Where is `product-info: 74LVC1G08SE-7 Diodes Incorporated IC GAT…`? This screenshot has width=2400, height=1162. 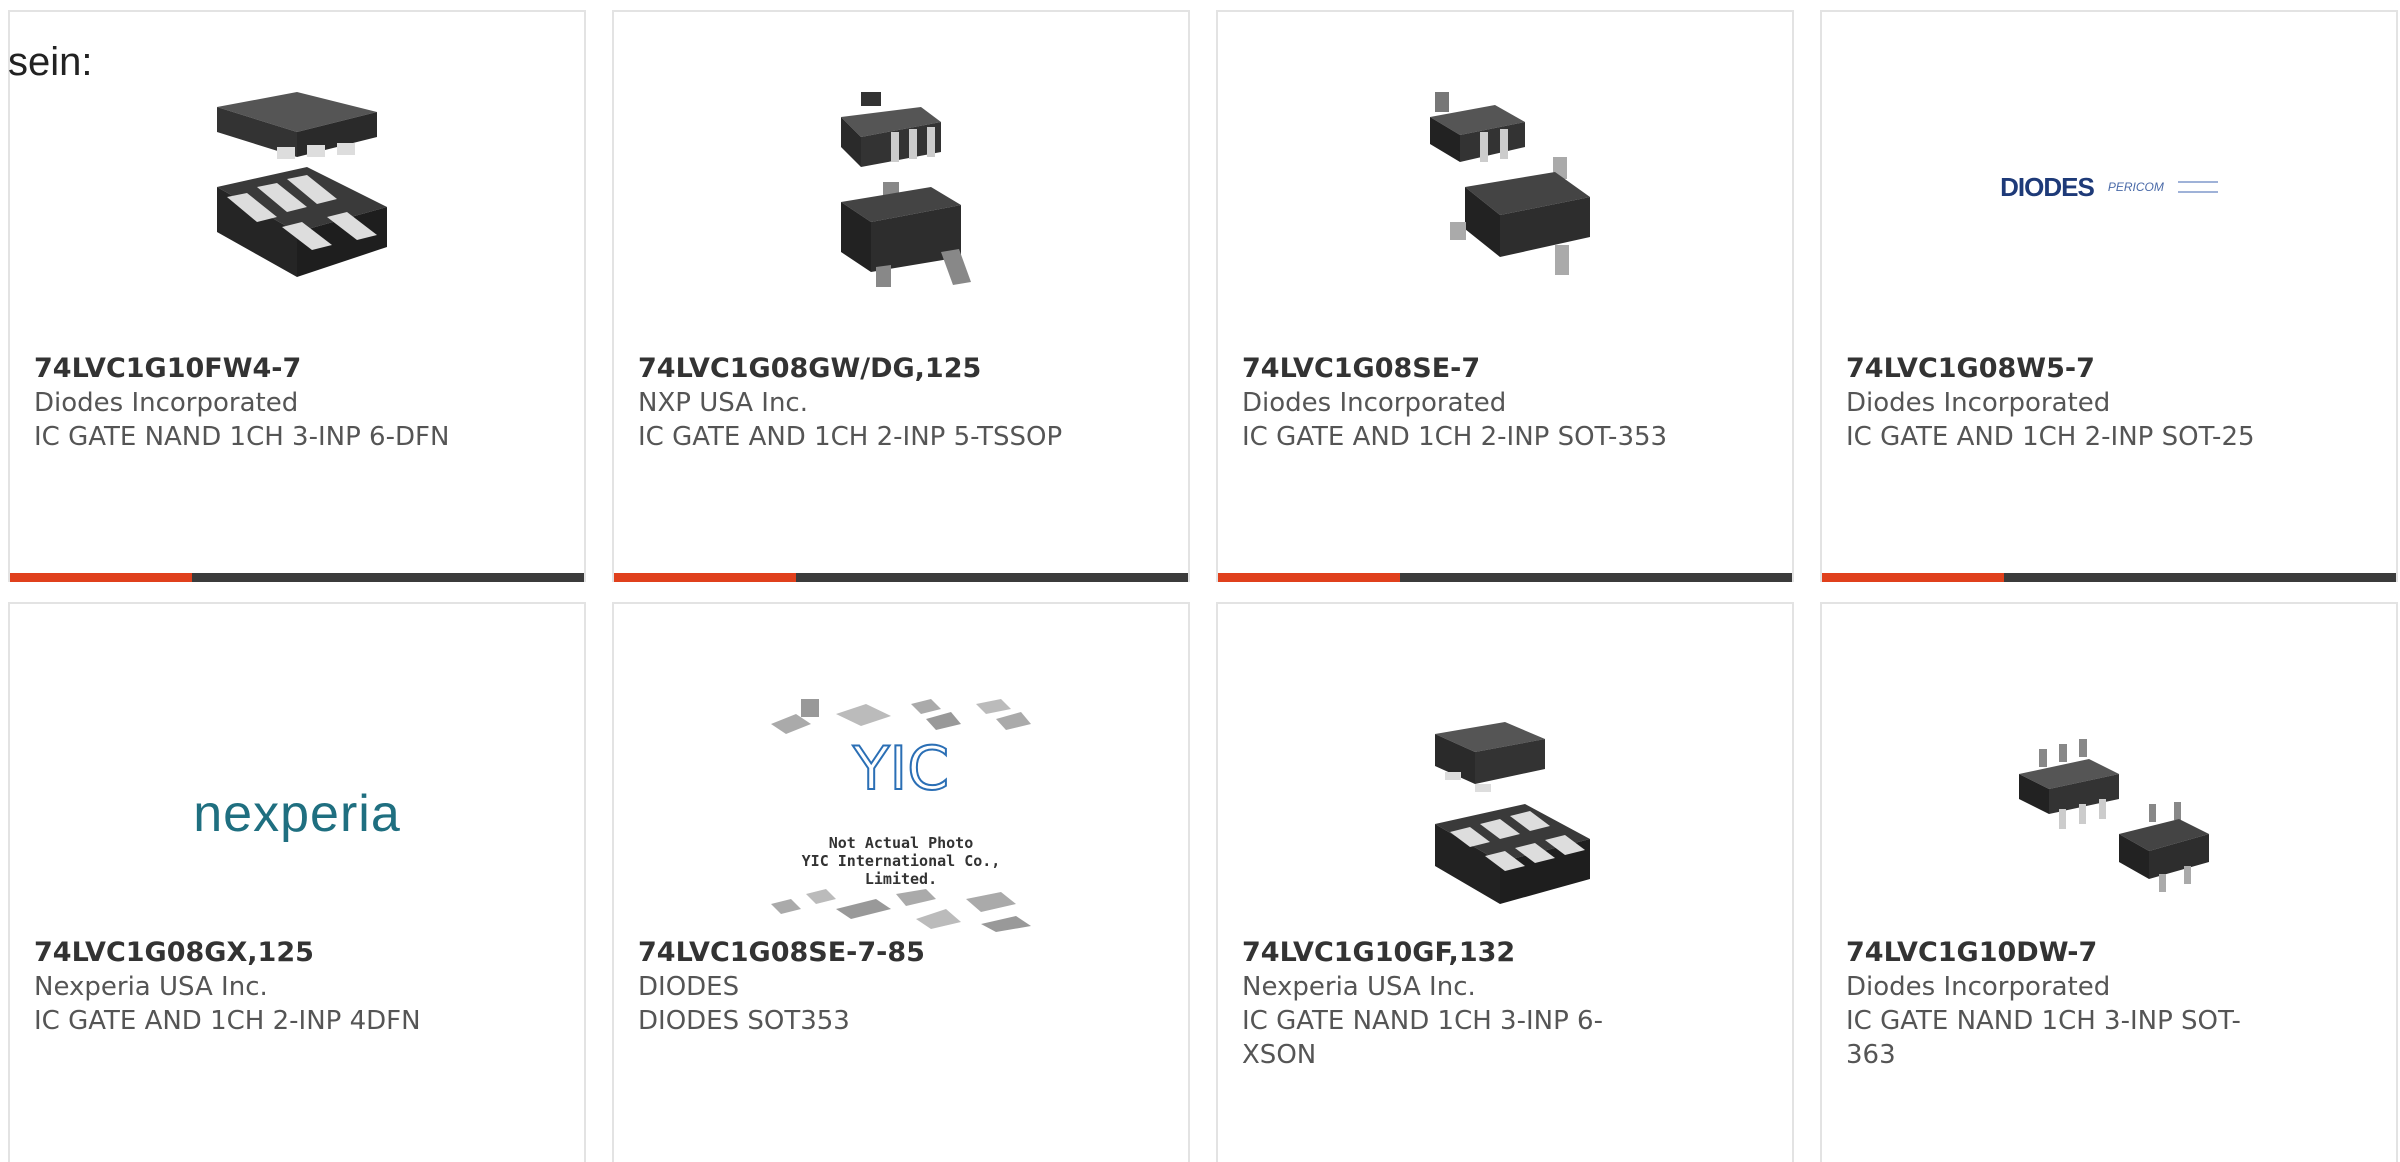 product-info: 74LVC1G08SE-7 Diodes Incorporated IC GAT… is located at coordinates (1505, 403).